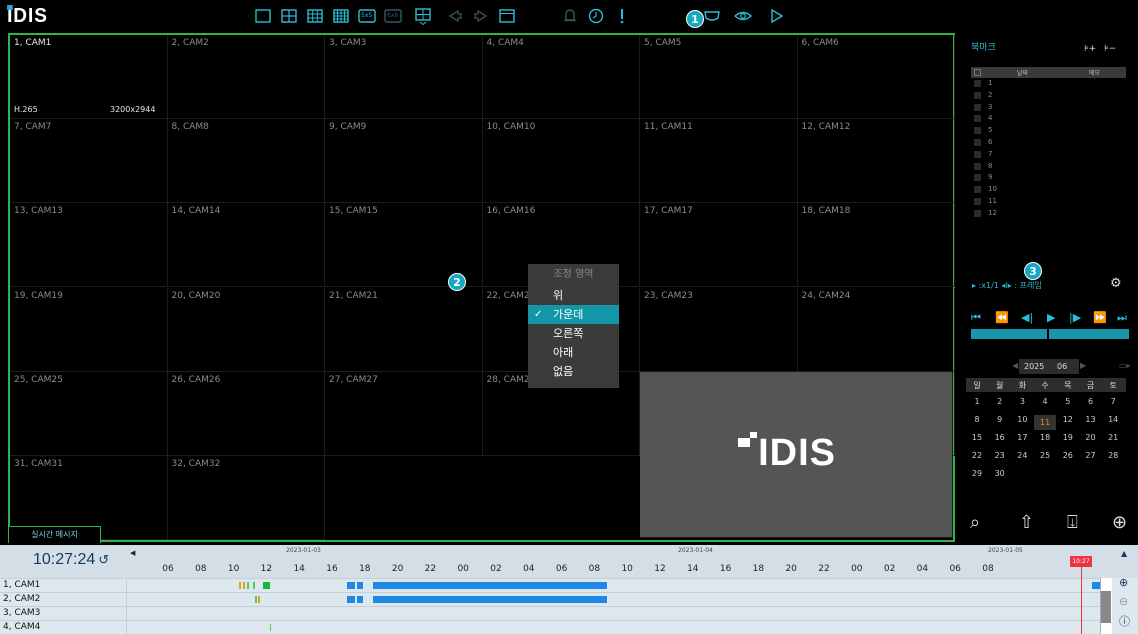  I want to click on calendar-day: 26, so click(1068, 455).